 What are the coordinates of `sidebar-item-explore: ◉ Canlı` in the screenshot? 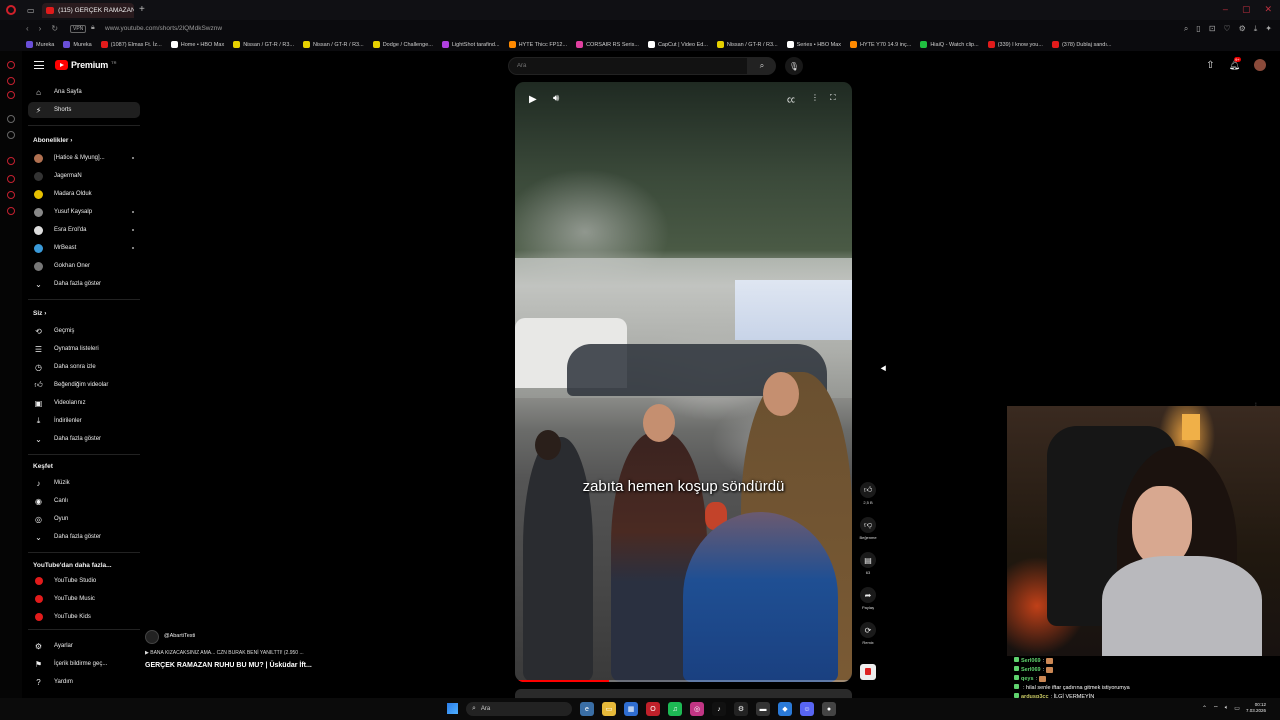 It's located at (84, 501).